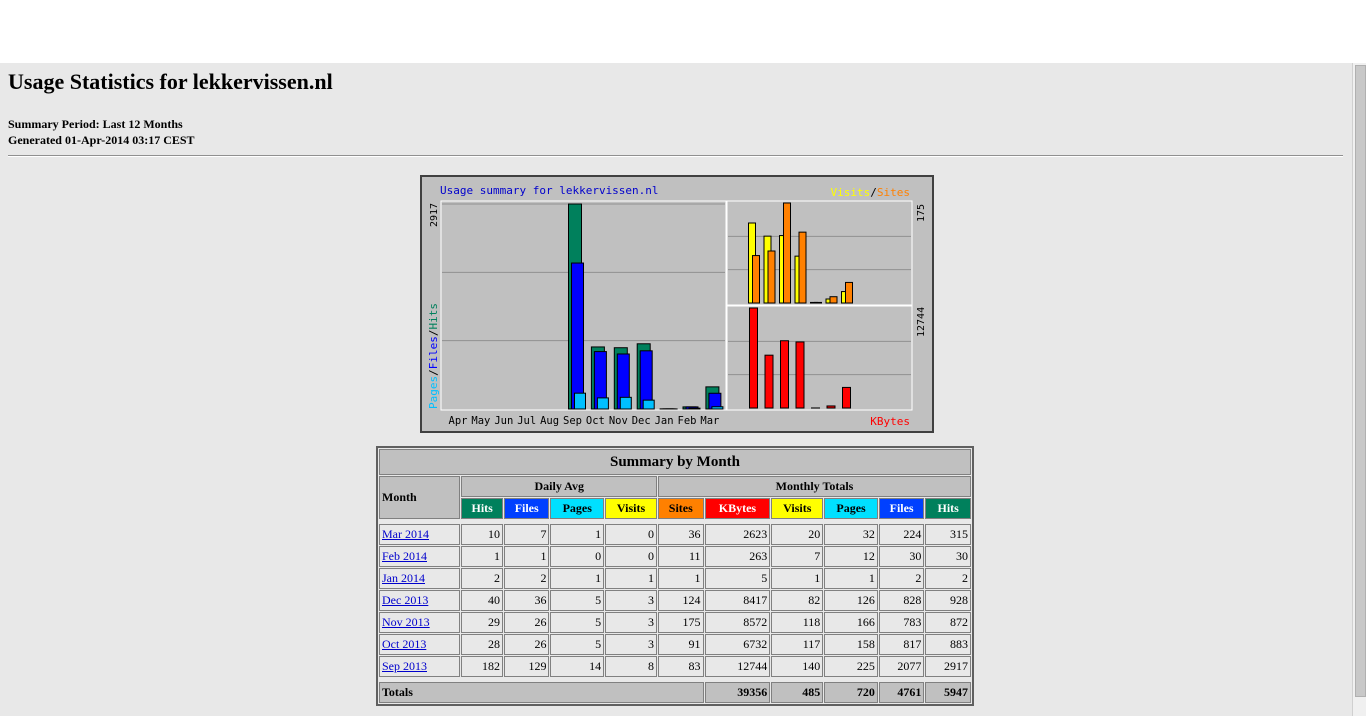 The height and width of the screenshot is (716, 1366). Describe the element at coordinates (577, 508) in the screenshot. I see `col-daily-pages: Pages` at that location.